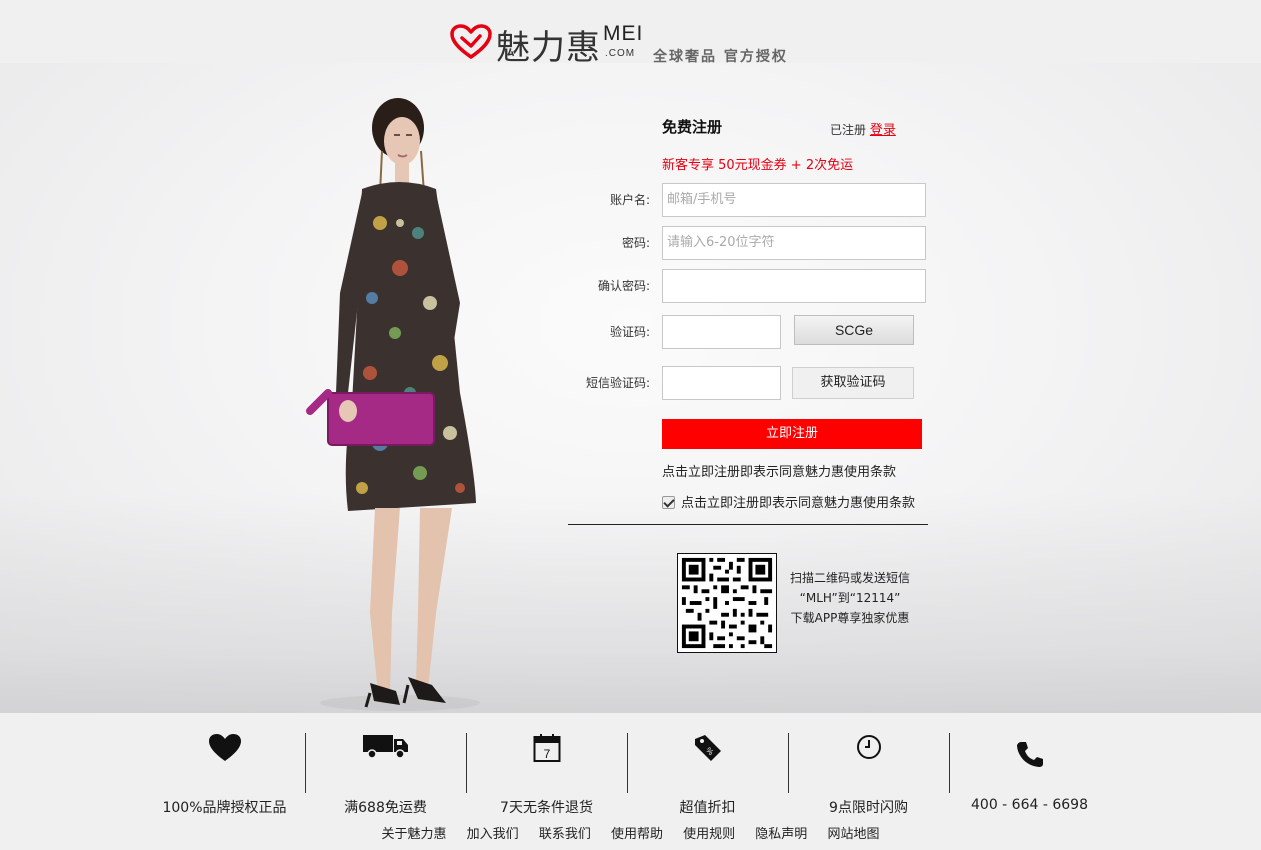 This screenshot has height=850, width=1261. What do you see at coordinates (635, 243) in the screenshot?
I see `password-label: 密码:` at bounding box center [635, 243].